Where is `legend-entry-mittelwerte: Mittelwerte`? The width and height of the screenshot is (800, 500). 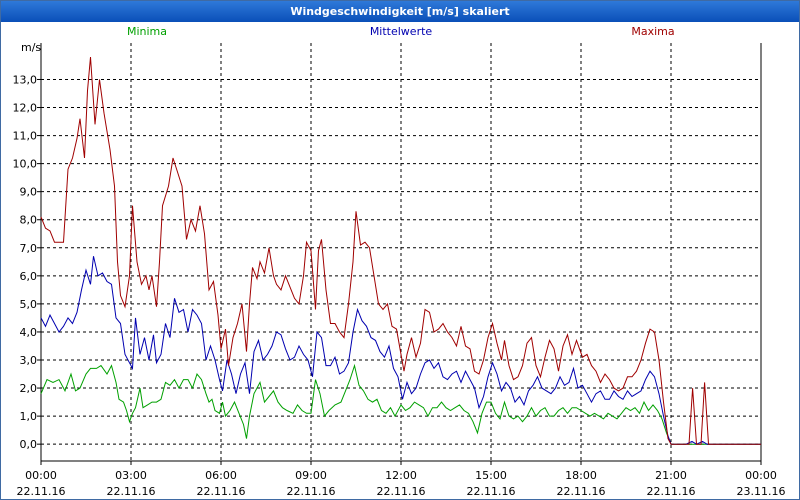 legend-entry-mittelwerte: Mittelwerte is located at coordinates (401, 31).